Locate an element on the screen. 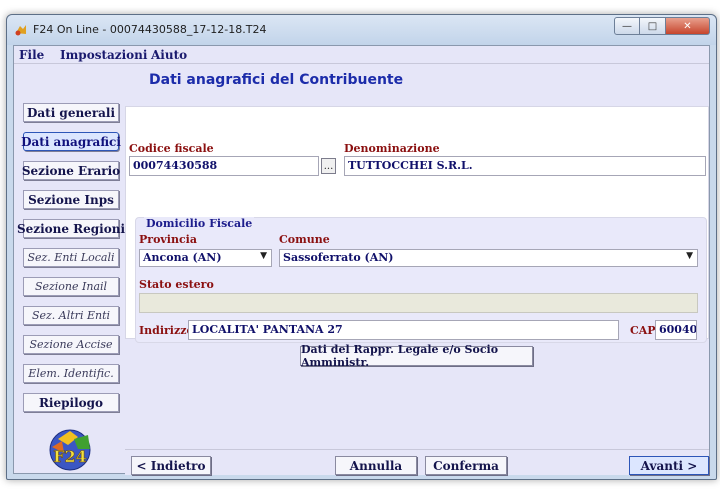 This screenshot has height=501, width=720. f24-logo: F24 is located at coordinates (70, 450).